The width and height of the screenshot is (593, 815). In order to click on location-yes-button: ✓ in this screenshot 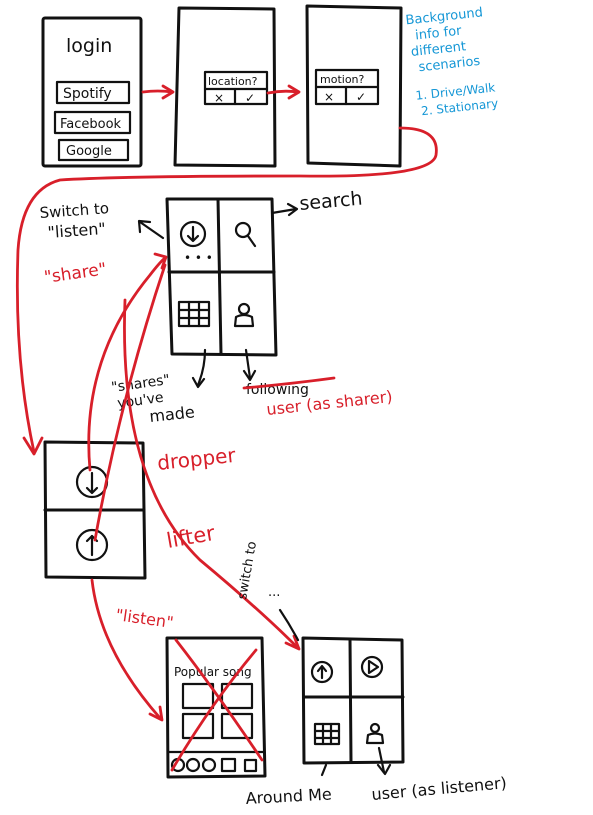, I will do `click(250, 98)`.